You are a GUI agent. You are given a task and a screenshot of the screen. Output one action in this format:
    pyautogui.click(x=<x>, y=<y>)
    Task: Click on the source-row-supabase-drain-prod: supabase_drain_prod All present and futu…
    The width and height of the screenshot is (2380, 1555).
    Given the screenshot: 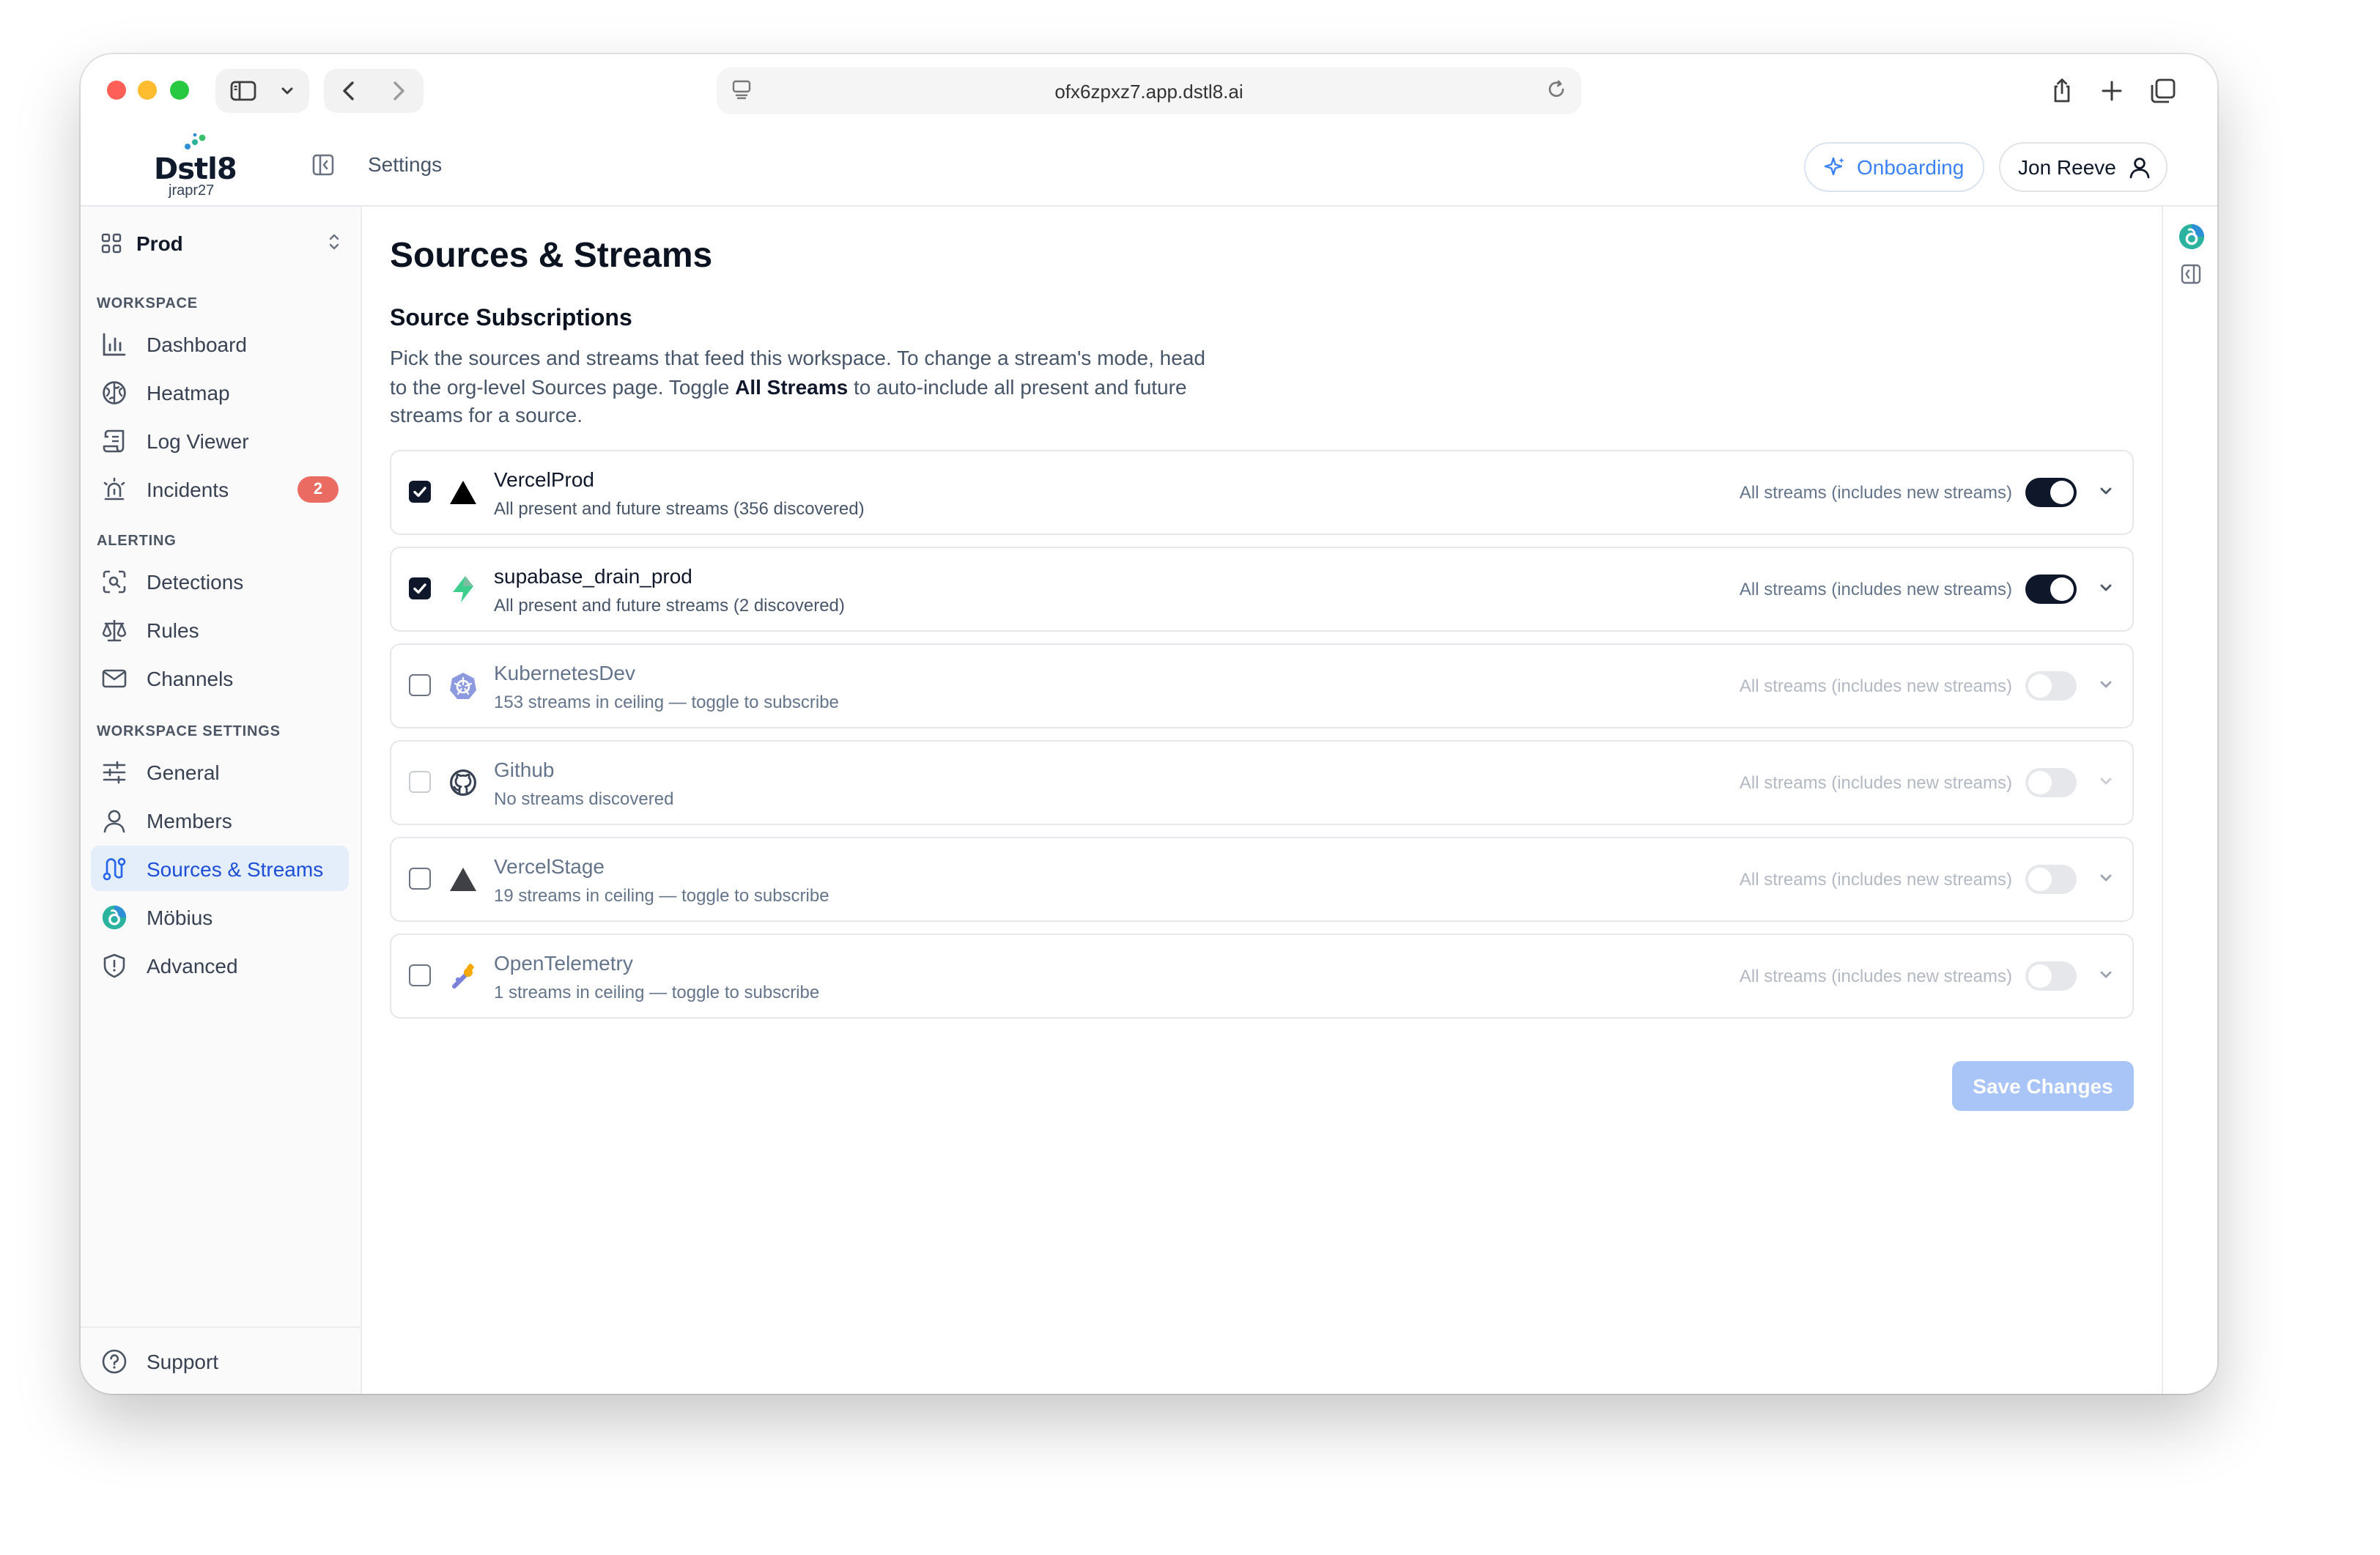 What is the action you would take?
    pyautogui.click(x=1262, y=589)
    